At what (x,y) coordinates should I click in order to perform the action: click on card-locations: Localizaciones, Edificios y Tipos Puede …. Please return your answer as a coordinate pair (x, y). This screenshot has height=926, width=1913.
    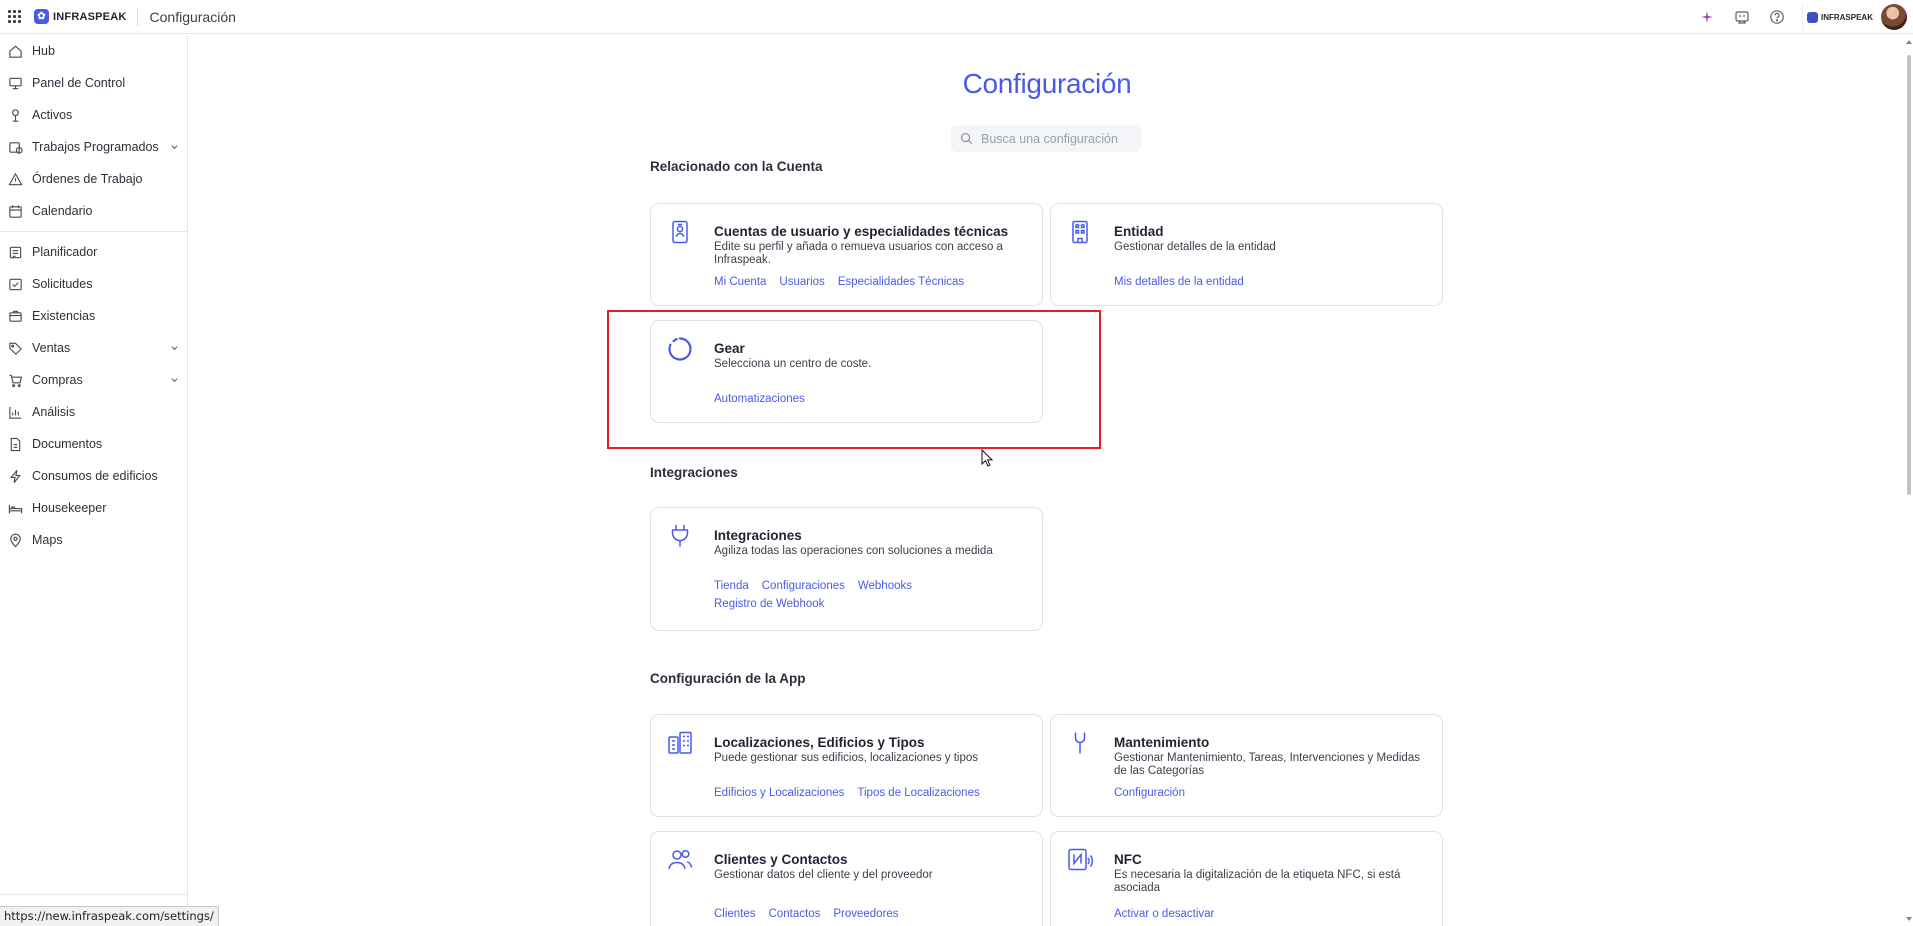
    Looking at the image, I should click on (846, 765).